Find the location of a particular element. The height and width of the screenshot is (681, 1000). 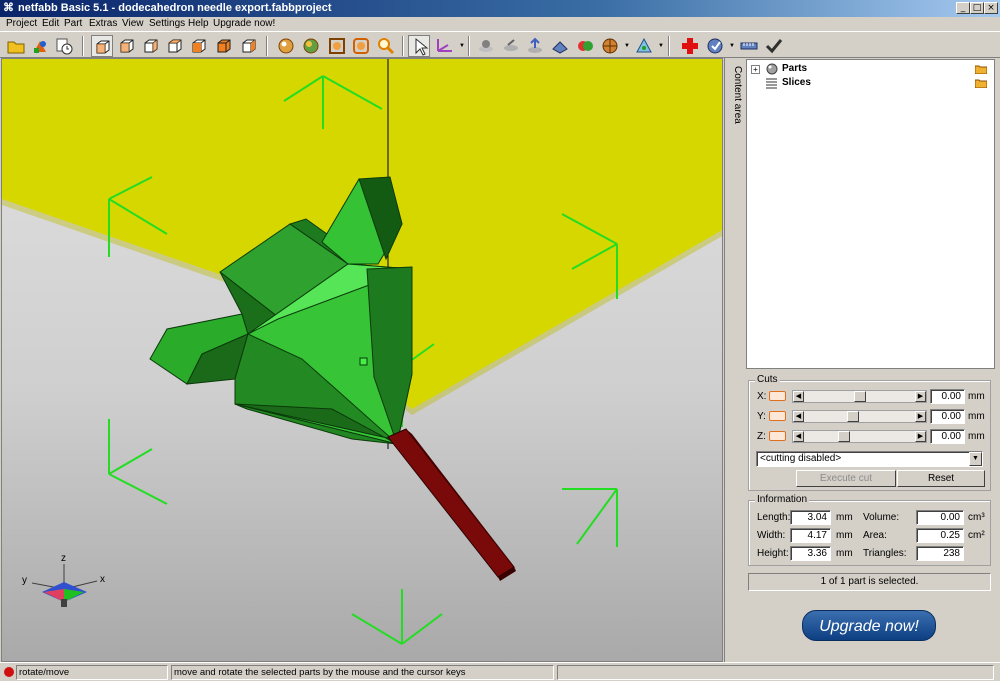

length-label: Length: is located at coordinates (774, 517).